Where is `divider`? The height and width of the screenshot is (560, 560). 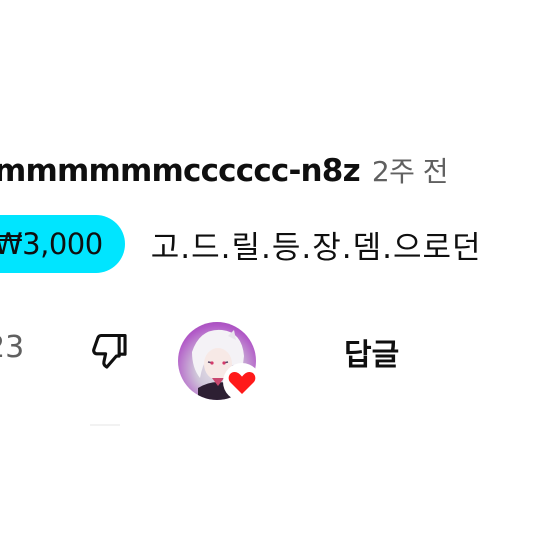 divider is located at coordinates (105, 425).